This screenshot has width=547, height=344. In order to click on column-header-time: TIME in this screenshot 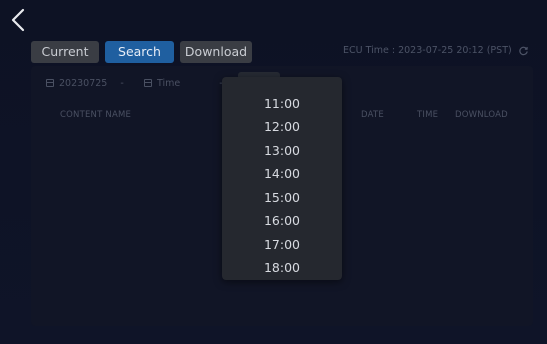, I will do `click(427, 115)`.